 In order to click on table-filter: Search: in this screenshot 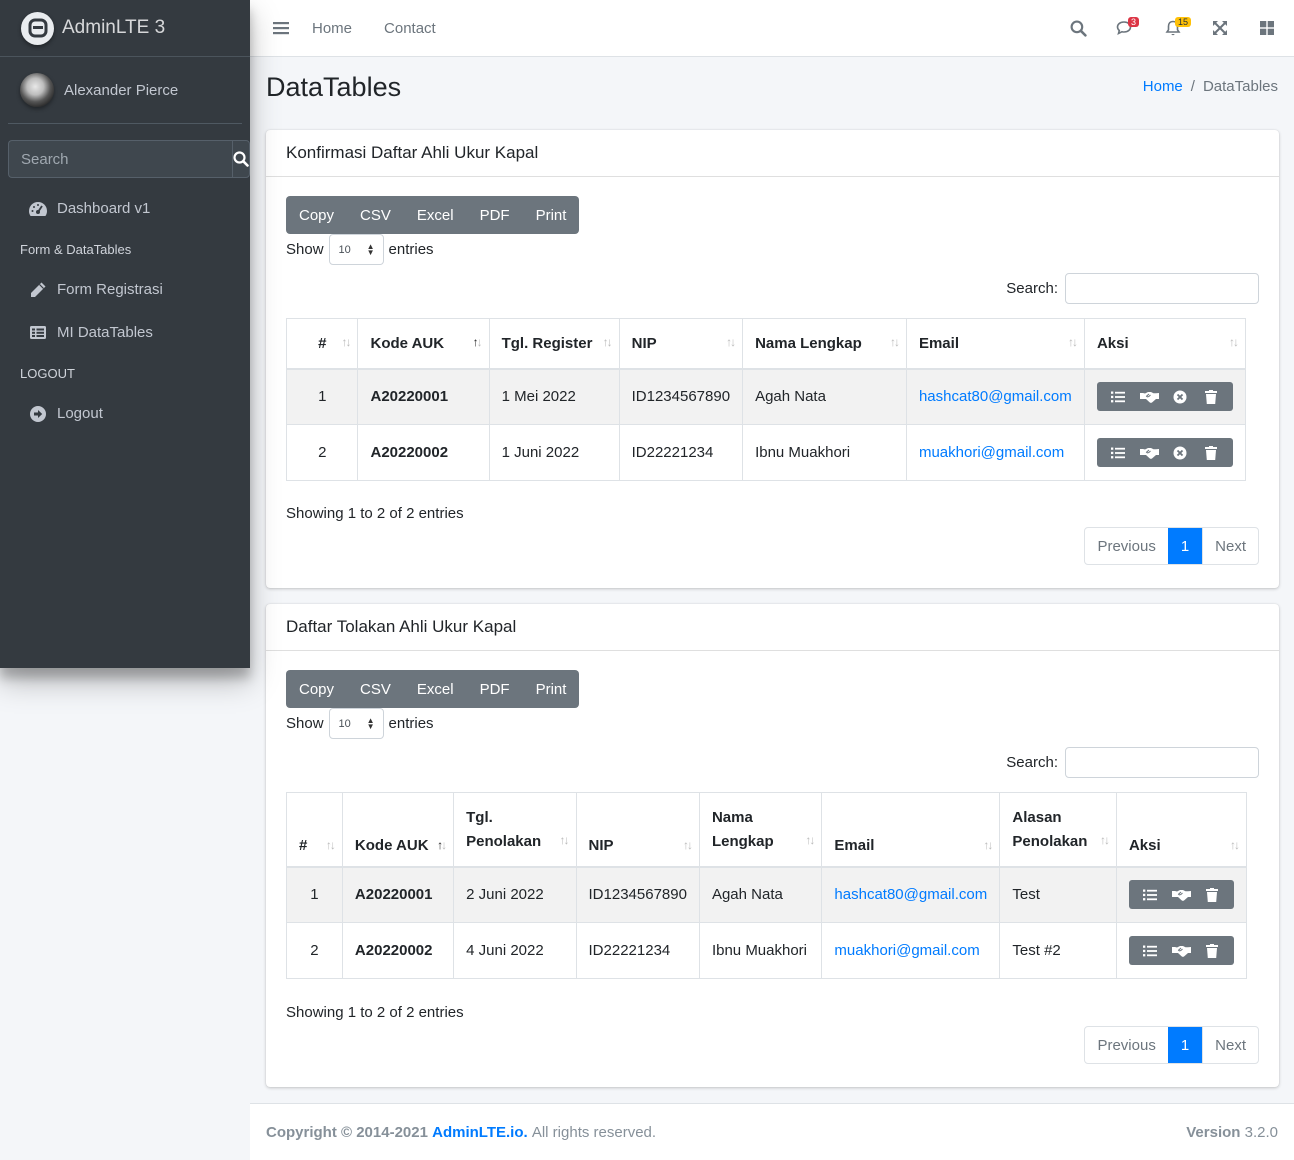, I will do `click(1132, 762)`.